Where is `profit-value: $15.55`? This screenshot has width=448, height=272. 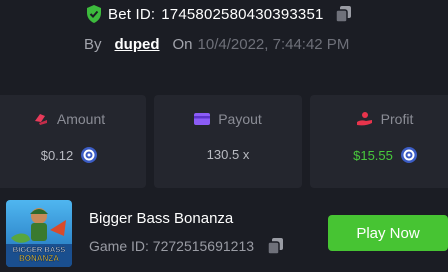 profit-value: $15.55 is located at coordinates (373, 155).